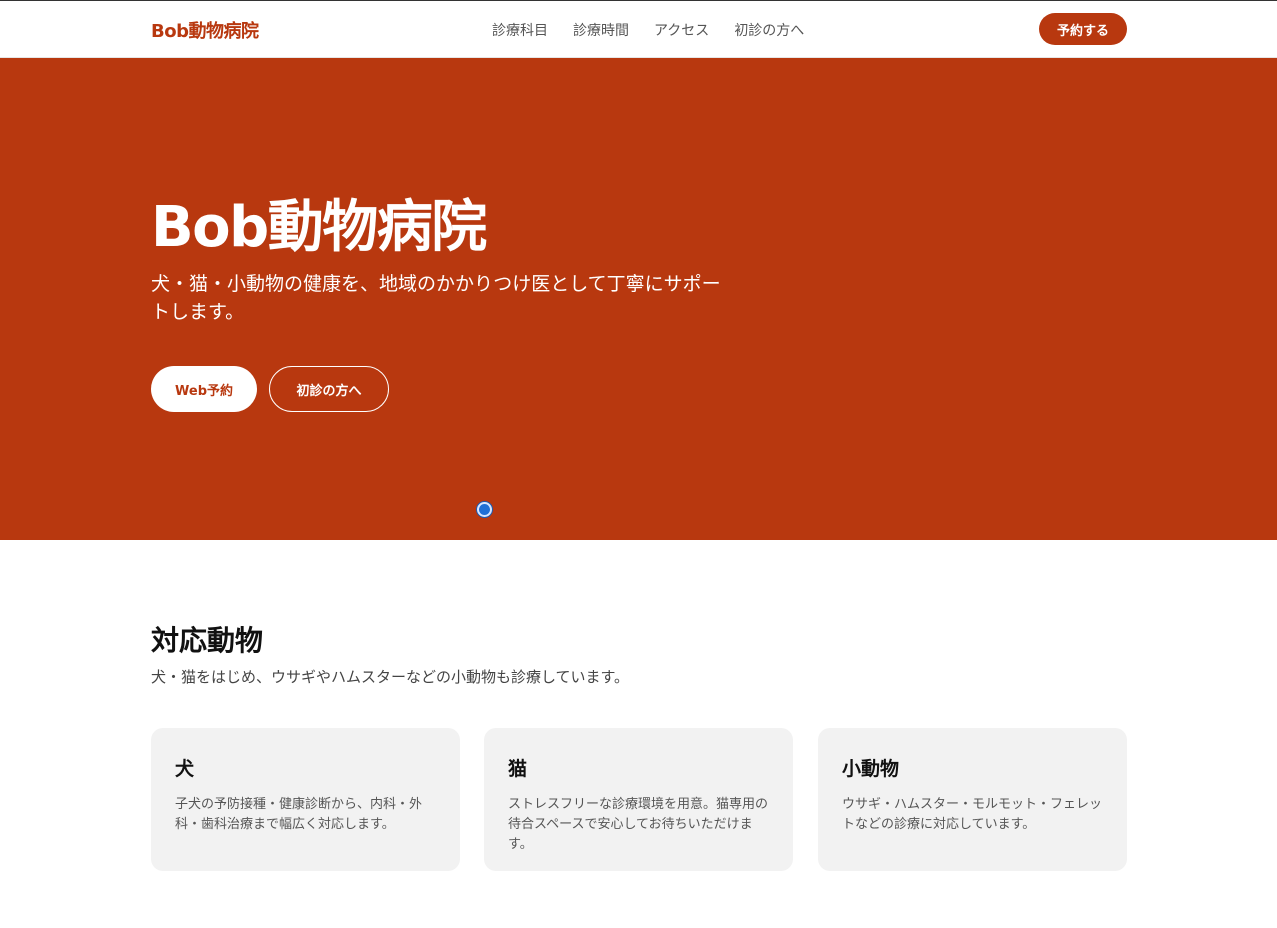  What do you see at coordinates (769, 30) in the screenshot?
I see `nav-item-first-visit: 初診の方へ` at bounding box center [769, 30].